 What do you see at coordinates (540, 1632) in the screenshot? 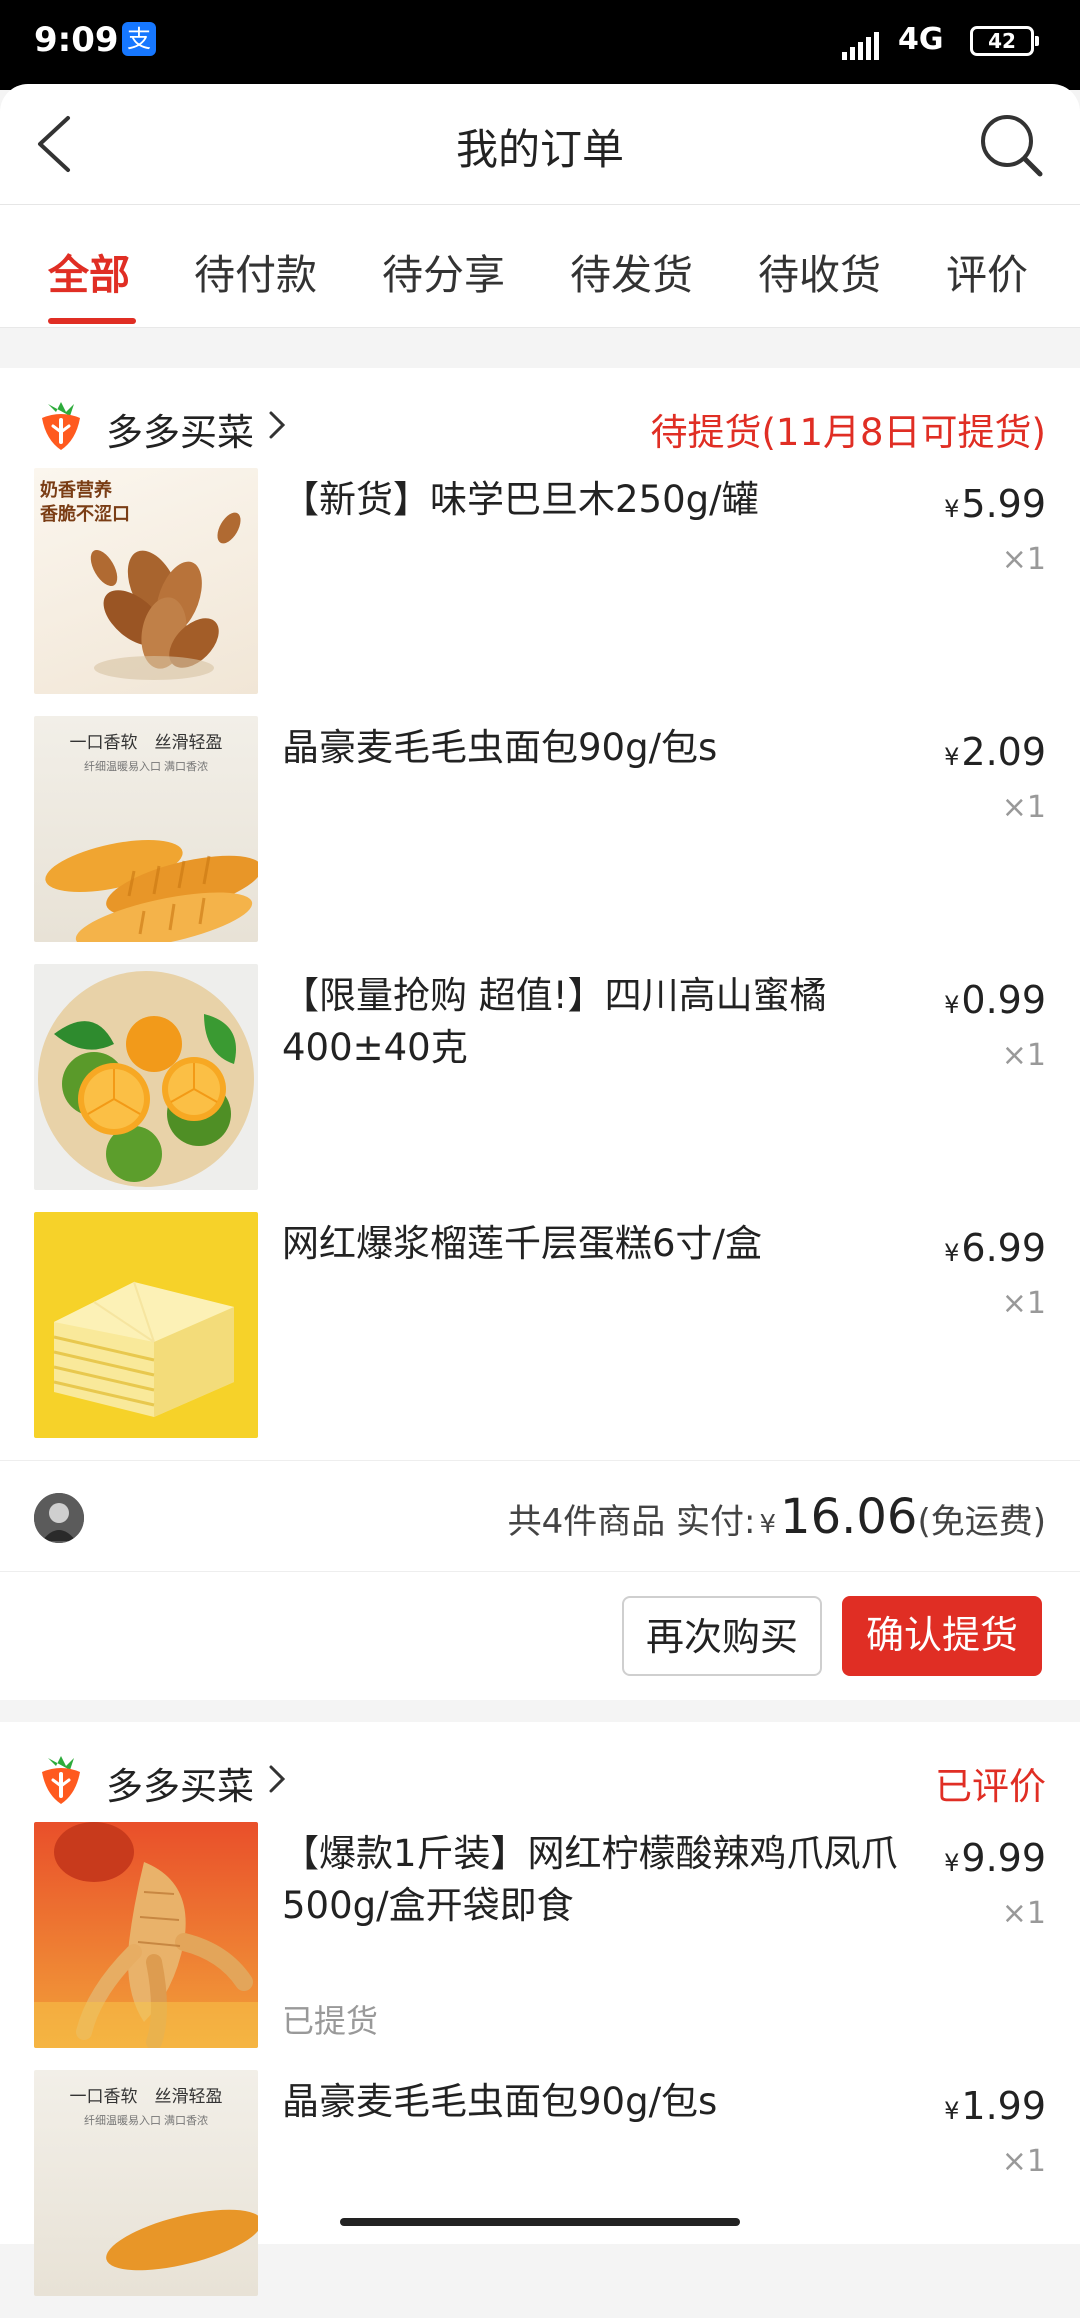
I see `order-actions: 再次购买 确认提货` at bounding box center [540, 1632].